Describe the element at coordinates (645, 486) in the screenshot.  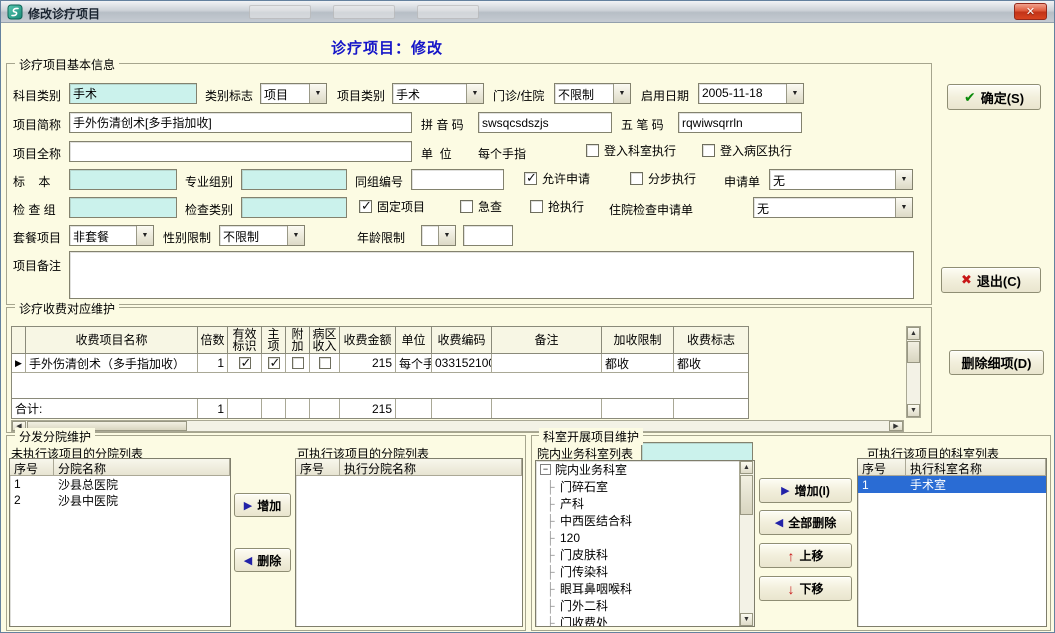
I see `tree-node: ├ 门碎石室` at that location.